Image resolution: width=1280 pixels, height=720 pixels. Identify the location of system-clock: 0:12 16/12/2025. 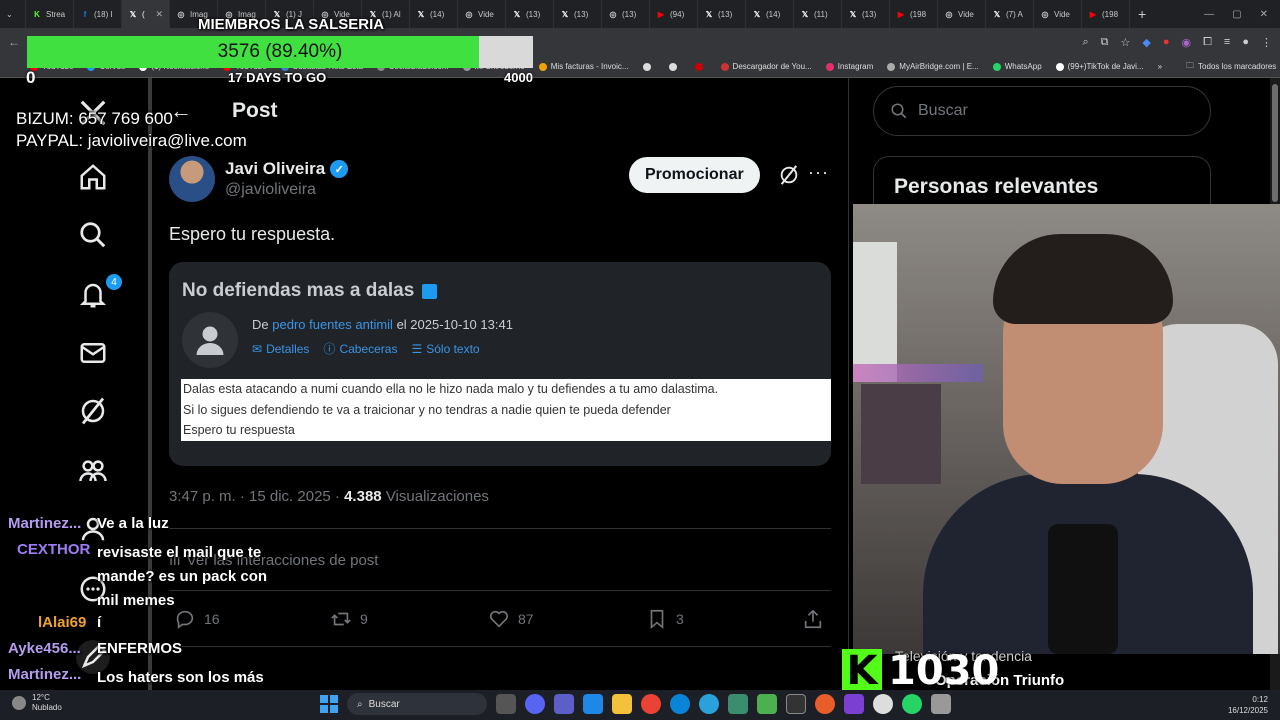
(1248, 705).